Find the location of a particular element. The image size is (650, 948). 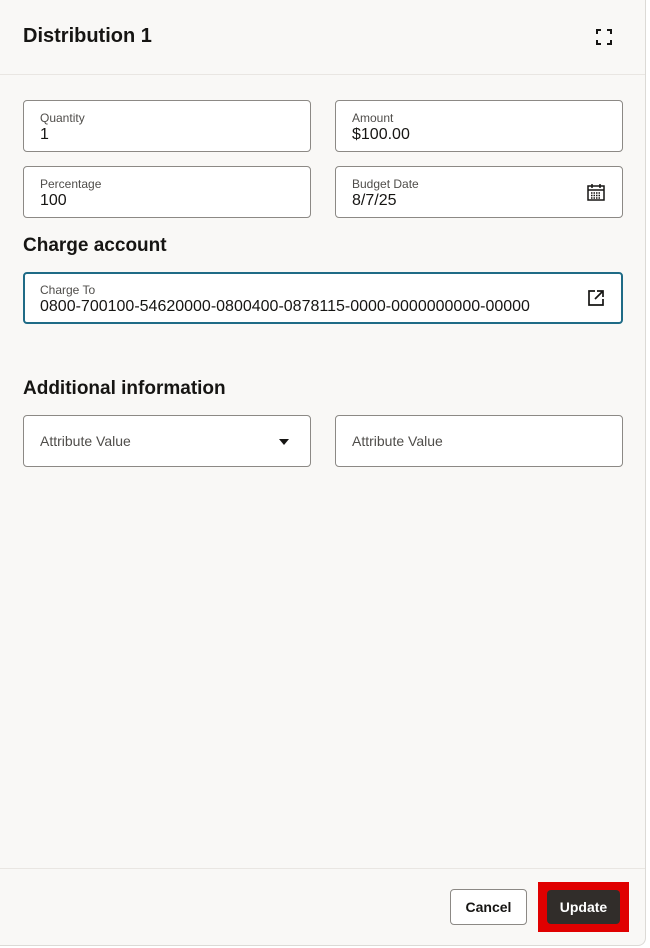

cancel-button: Cancel is located at coordinates (488, 907).